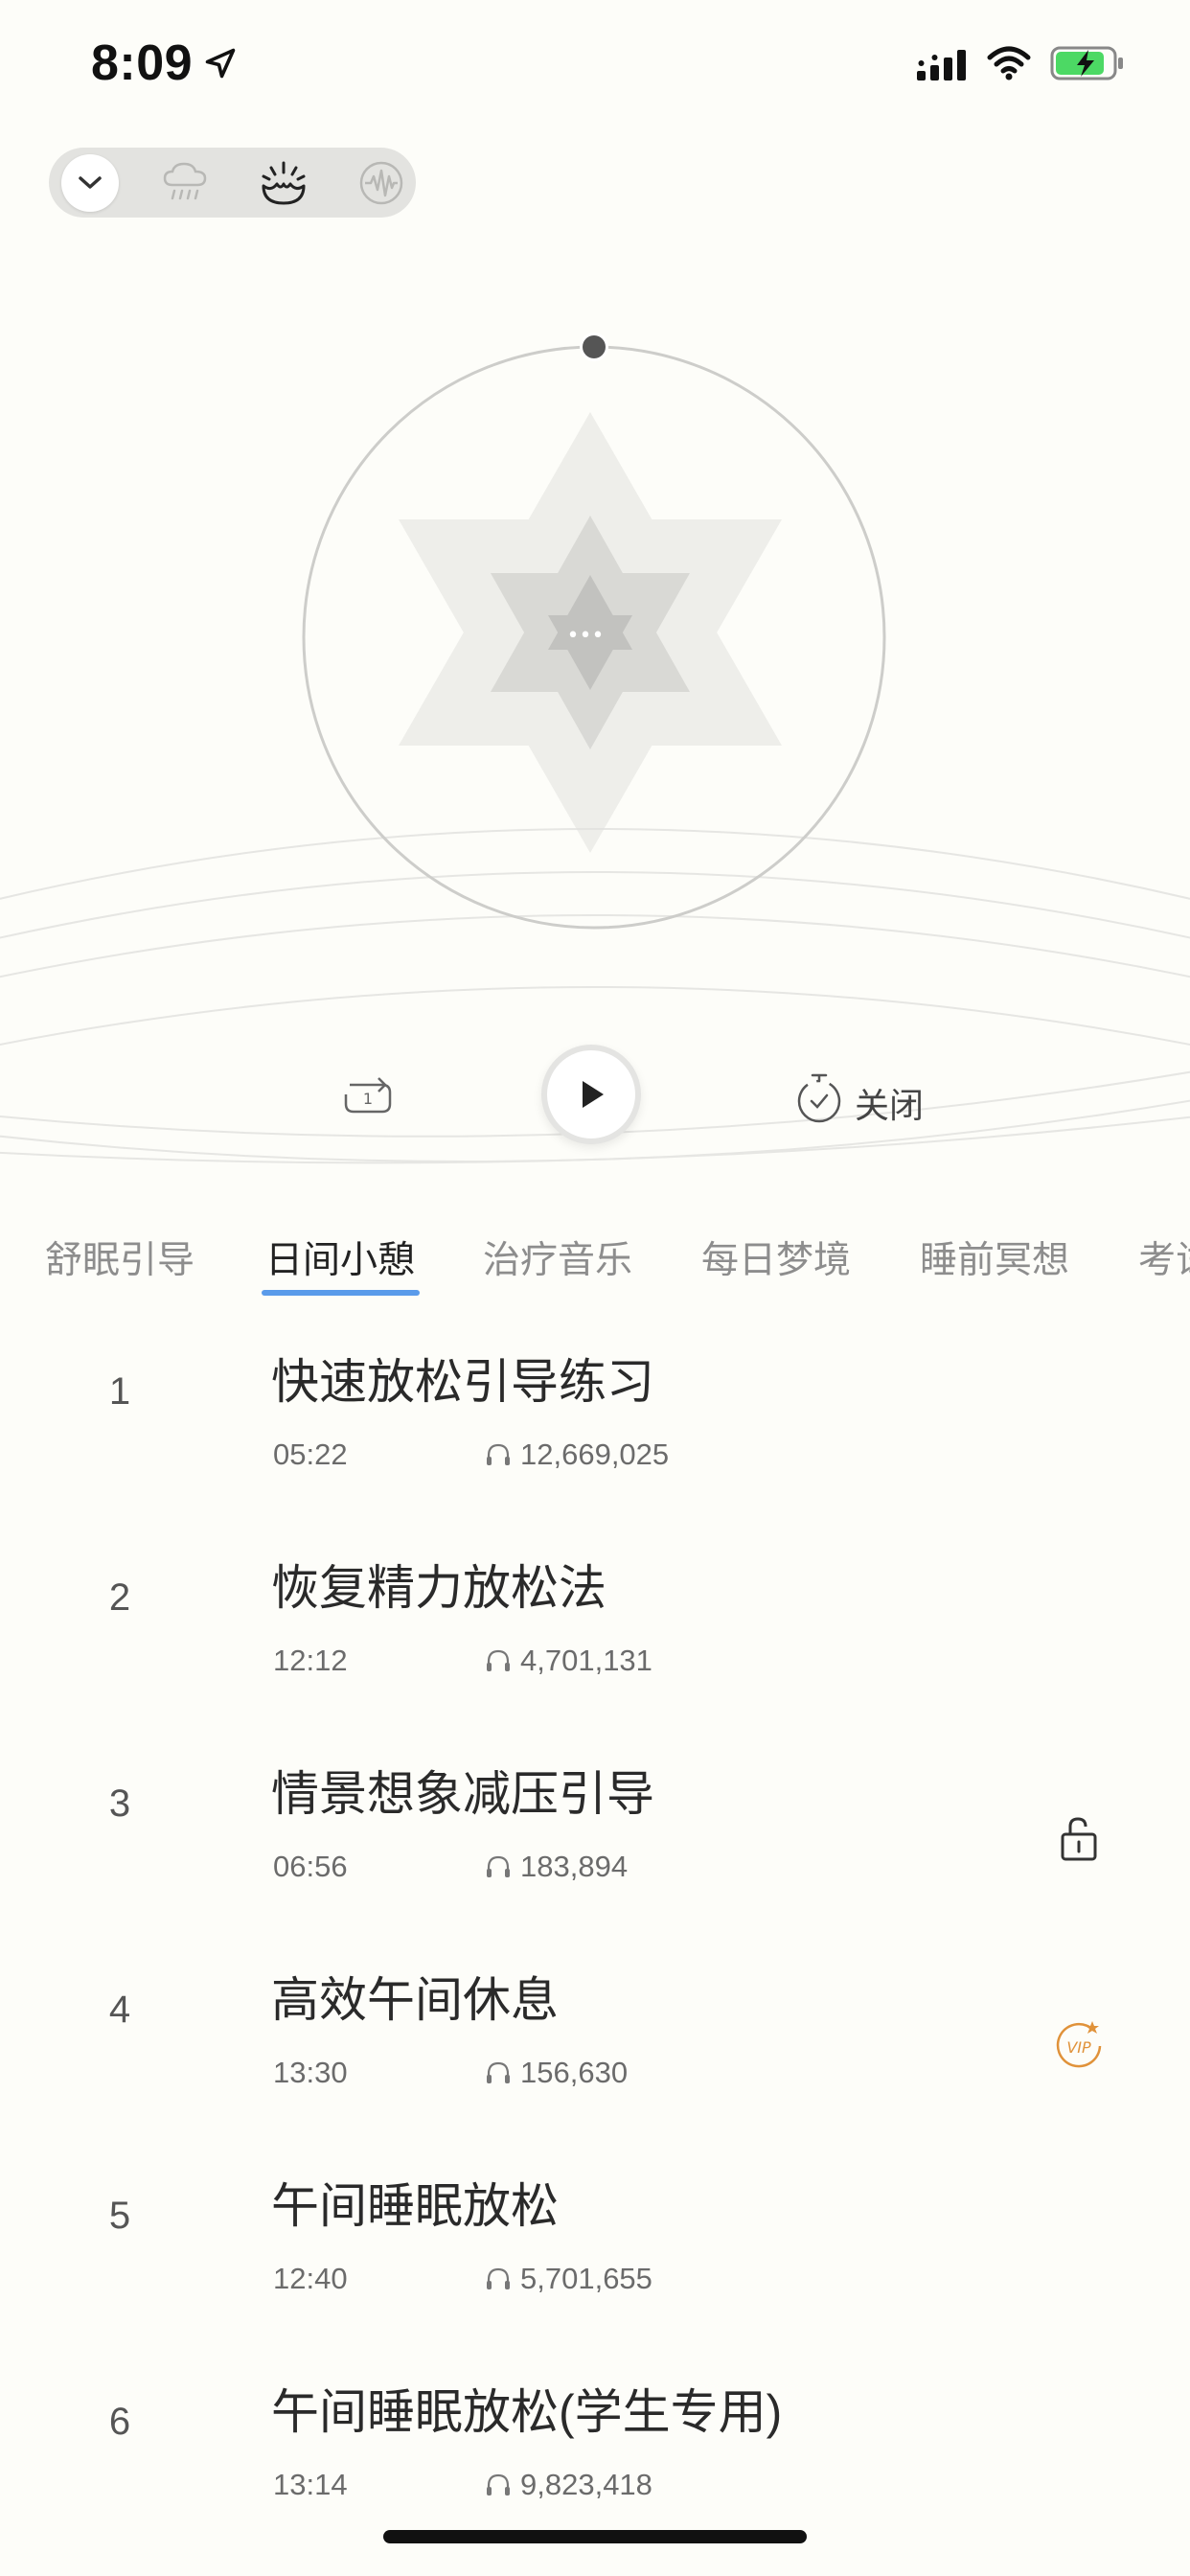 The height and width of the screenshot is (2576, 1190). I want to click on track-row: 3 情景想象减压引导 06:56 183,894, so click(595, 1818).